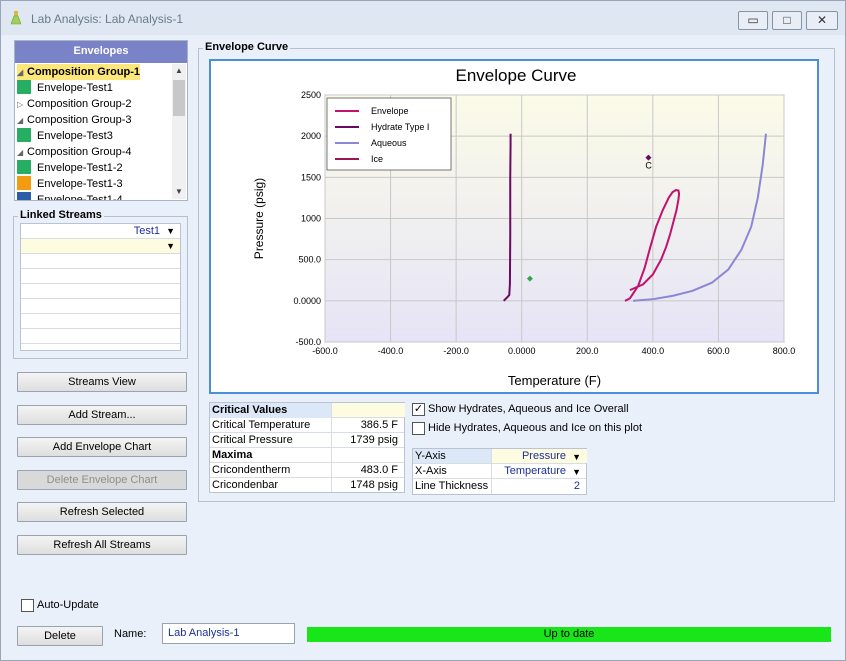 The width and height of the screenshot is (846, 661). Describe the element at coordinates (79, 152) in the screenshot. I see `tree-item-label: Composition Group-4` at that location.